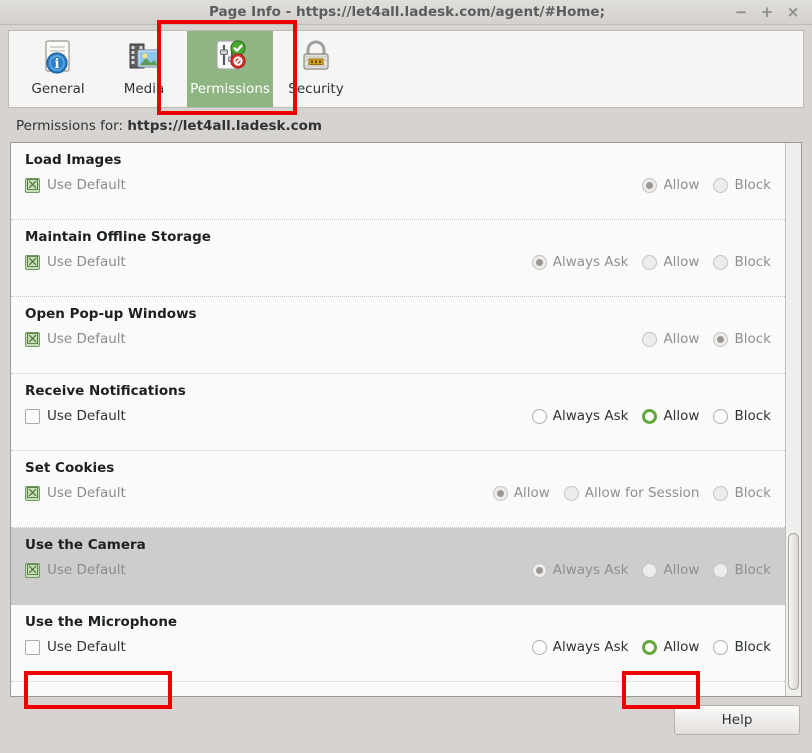 The width and height of the screenshot is (812, 753). I want to click on tab-permissions: Permissions, so click(230, 69).